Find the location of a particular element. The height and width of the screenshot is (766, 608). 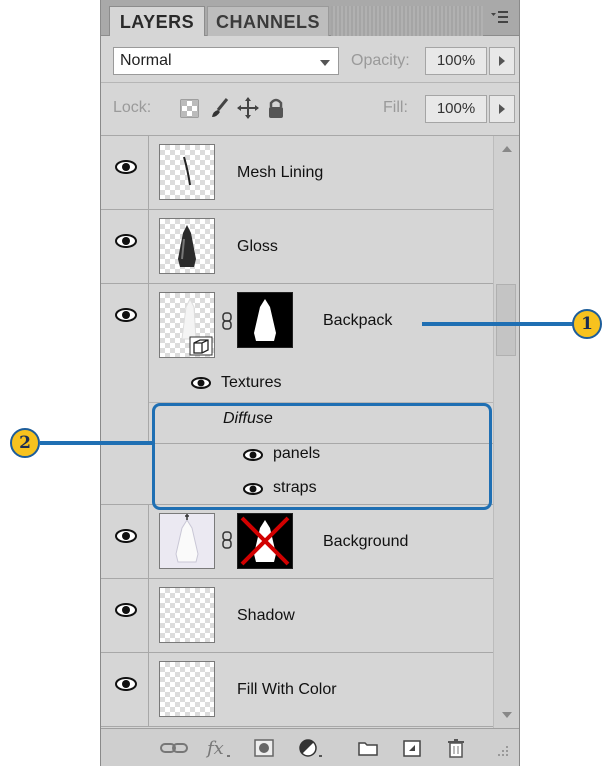

link-icon is located at coordinates (174, 748).